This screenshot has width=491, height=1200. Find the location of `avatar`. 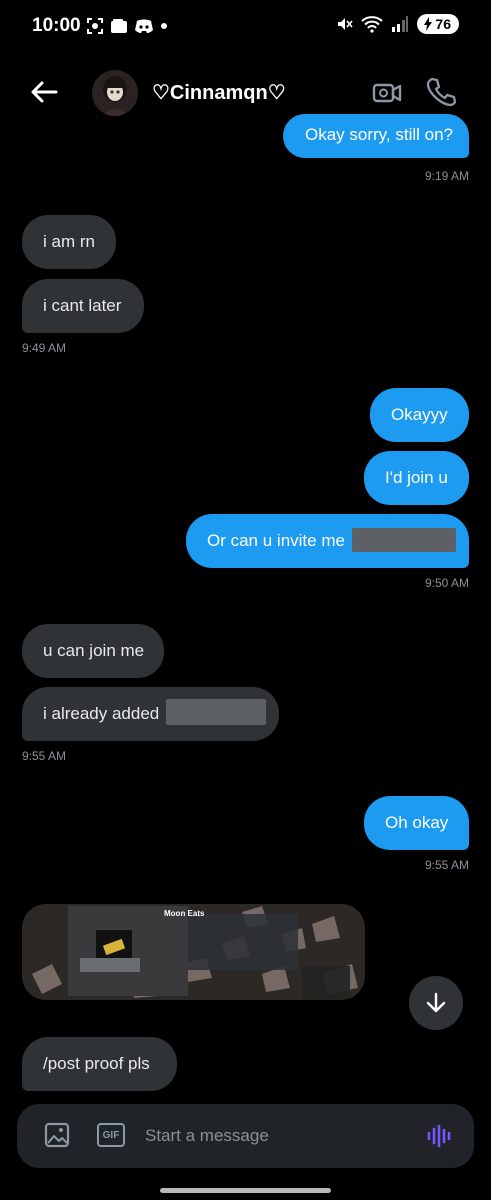

avatar is located at coordinates (115, 93).